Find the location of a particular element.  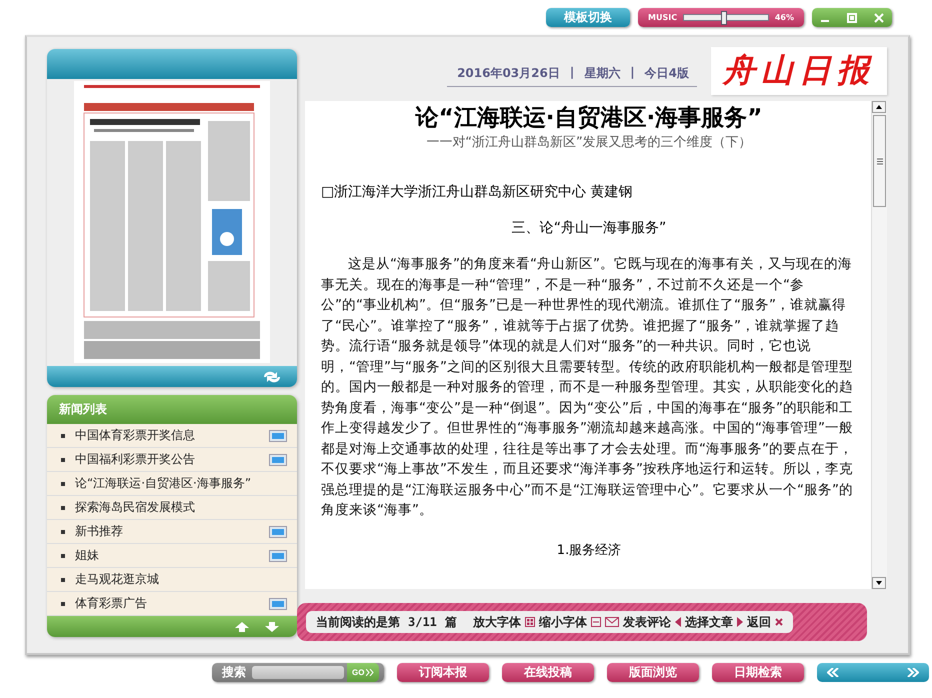

article-position: 3/11 is located at coordinates (422, 622).